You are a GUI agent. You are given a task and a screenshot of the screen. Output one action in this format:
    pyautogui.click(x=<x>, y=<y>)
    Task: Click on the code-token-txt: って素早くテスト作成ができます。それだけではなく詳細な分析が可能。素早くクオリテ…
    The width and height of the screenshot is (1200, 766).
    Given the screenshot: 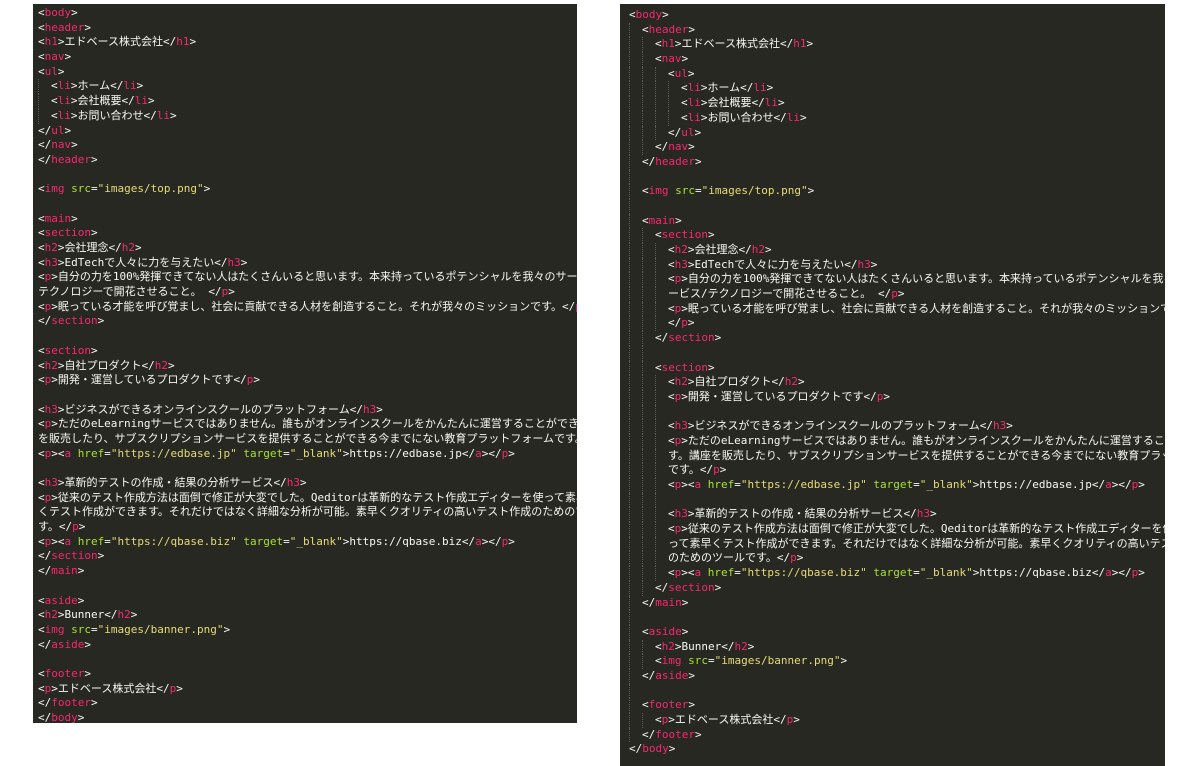 What is the action you would take?
    pyautogui.click(x=916, y=543)
    